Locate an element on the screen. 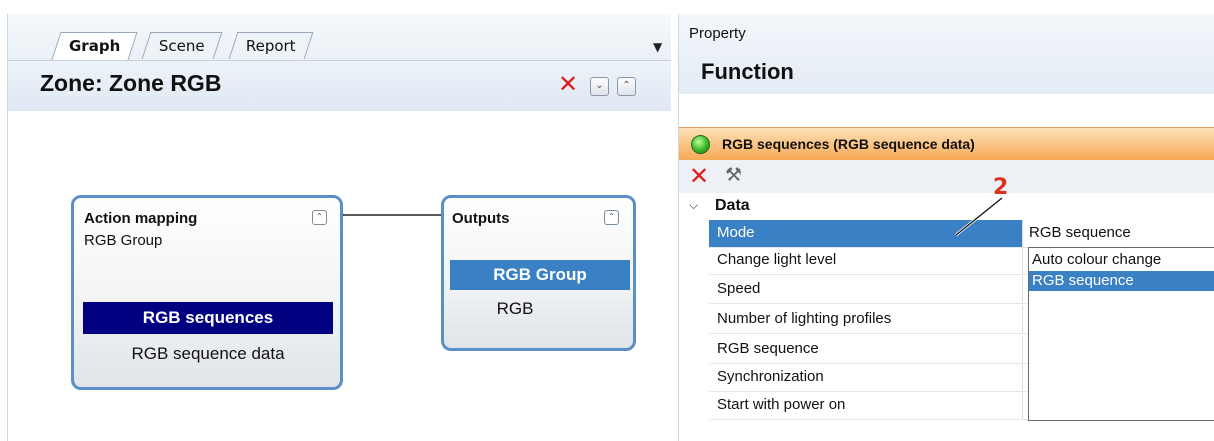 This screenshot has width=1214, height=441. tab-scene: Scene is located at coordinates (182, 45).